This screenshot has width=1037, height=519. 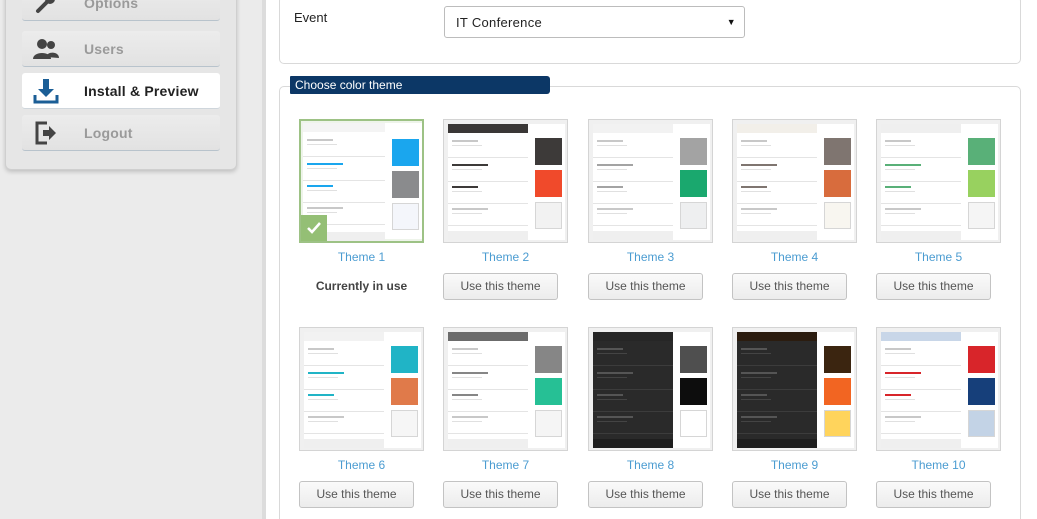 What do you see at coordinates (46, 49) in the screenshot?
I see `users-icon` at bounding box center [46, 49].